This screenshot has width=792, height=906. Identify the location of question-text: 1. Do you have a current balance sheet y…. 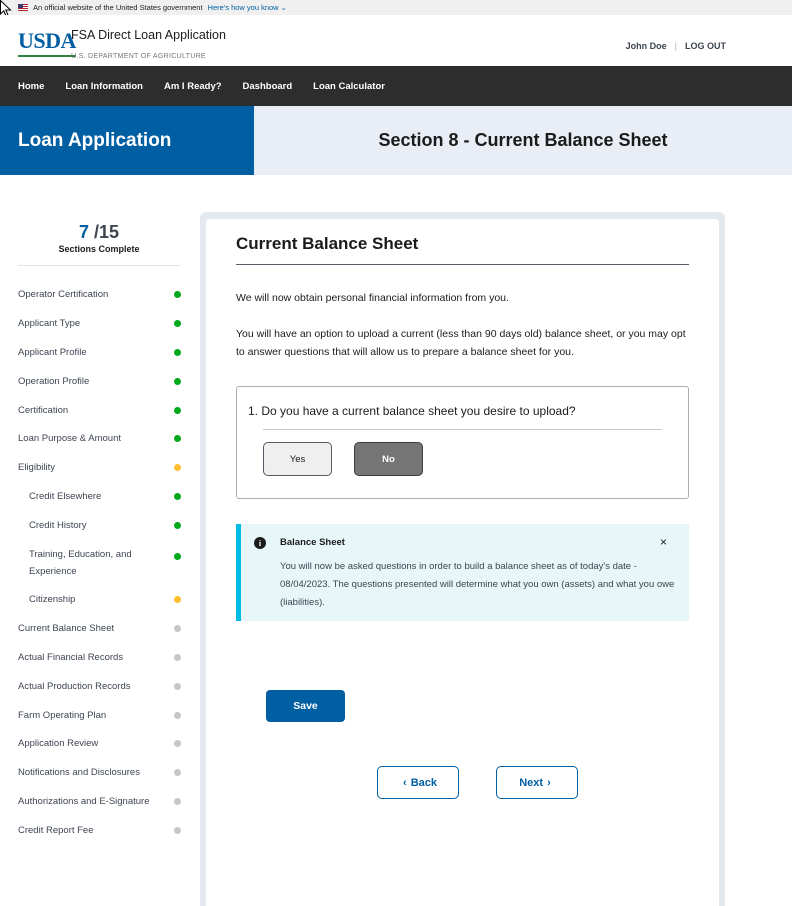
(412, 411).